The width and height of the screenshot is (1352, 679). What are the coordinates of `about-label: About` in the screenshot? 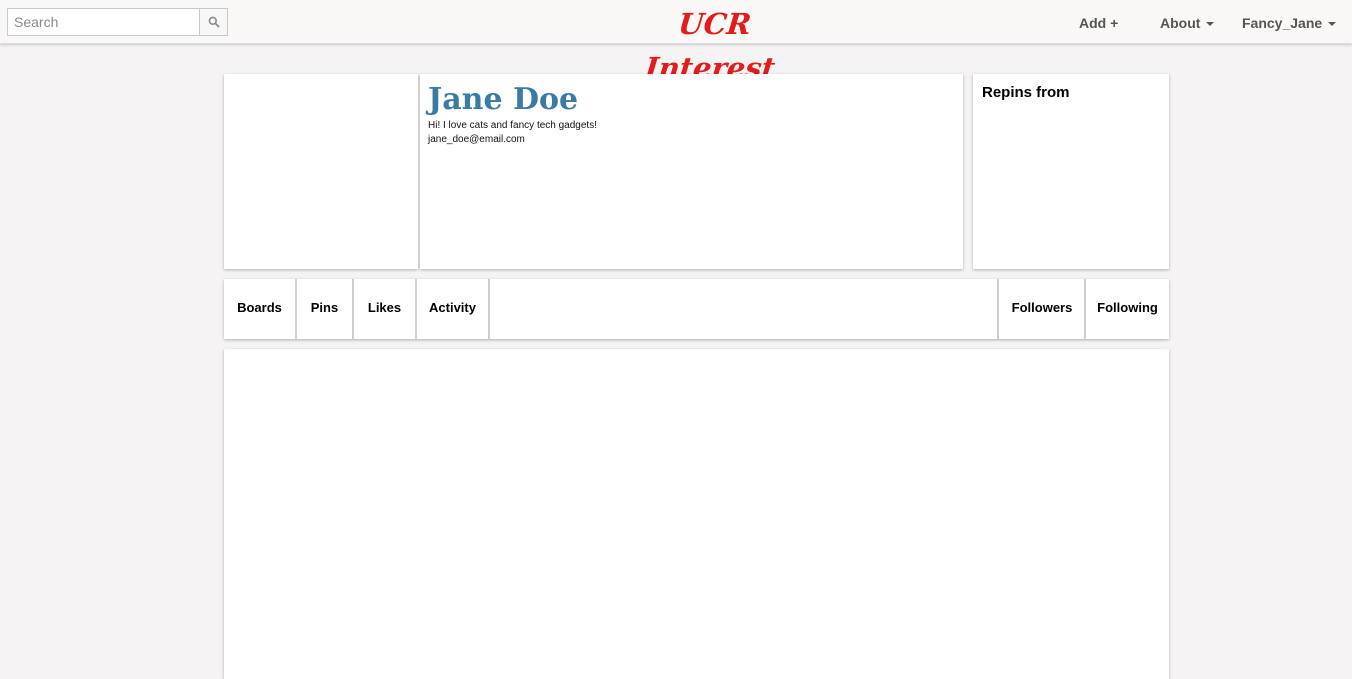 It's located at (1180, 23).